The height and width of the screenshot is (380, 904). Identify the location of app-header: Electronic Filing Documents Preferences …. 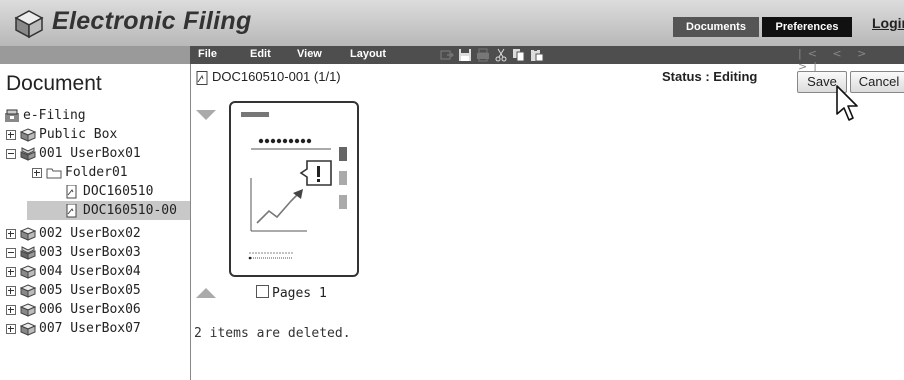
(452, 23).